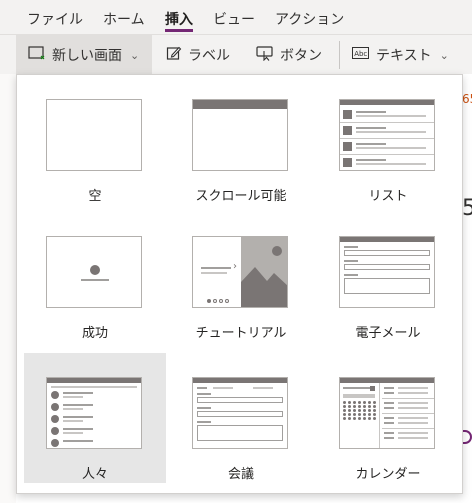  What do you see at coordinates (87, 56) in the screenshot?
I see `new-screen-label: 新しい画面` at bounding box center [87, 56].